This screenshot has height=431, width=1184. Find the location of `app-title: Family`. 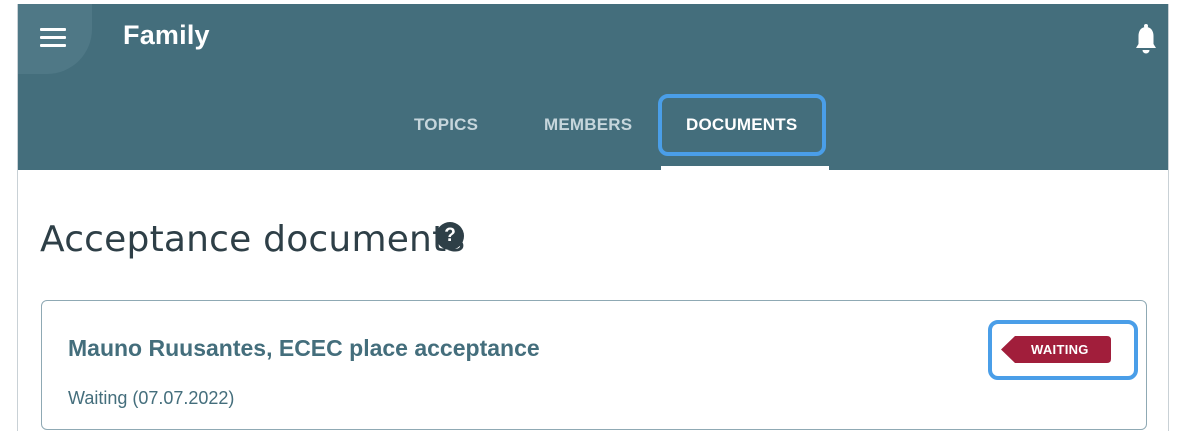

app-title: Family is located at coordinates (166, 35).